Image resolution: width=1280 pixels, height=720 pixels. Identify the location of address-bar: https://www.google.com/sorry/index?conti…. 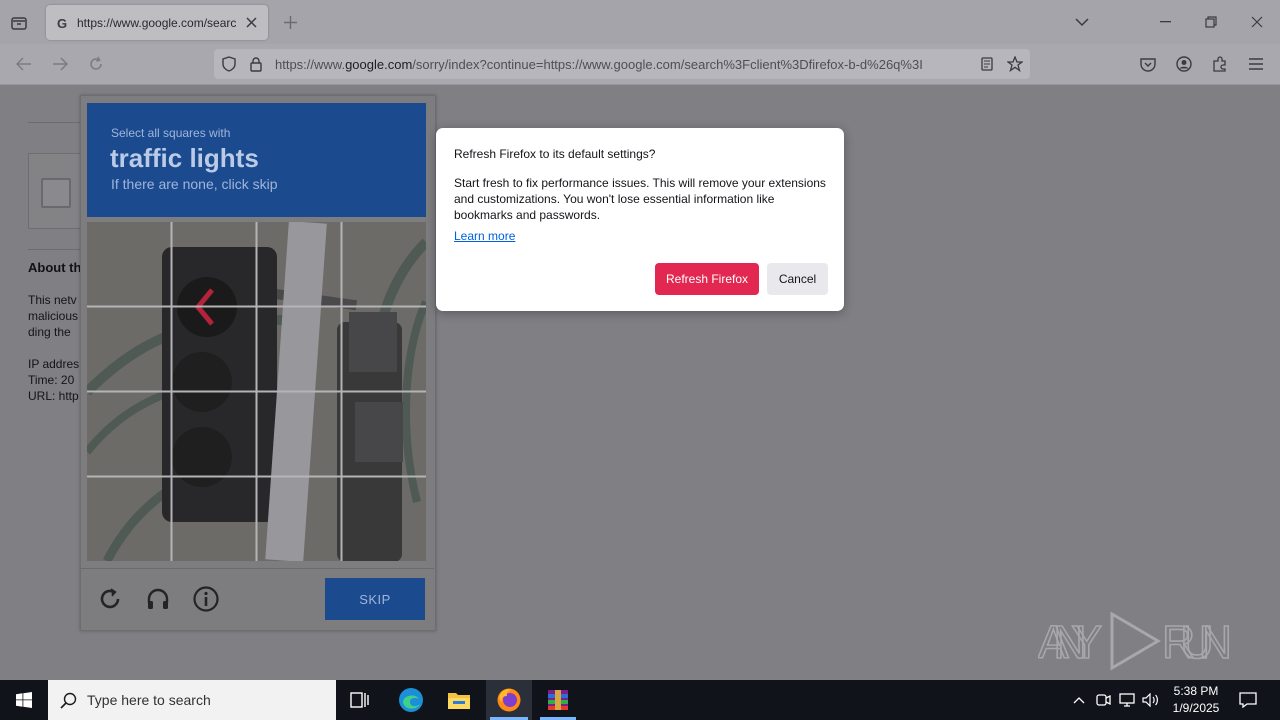
(622, 64).